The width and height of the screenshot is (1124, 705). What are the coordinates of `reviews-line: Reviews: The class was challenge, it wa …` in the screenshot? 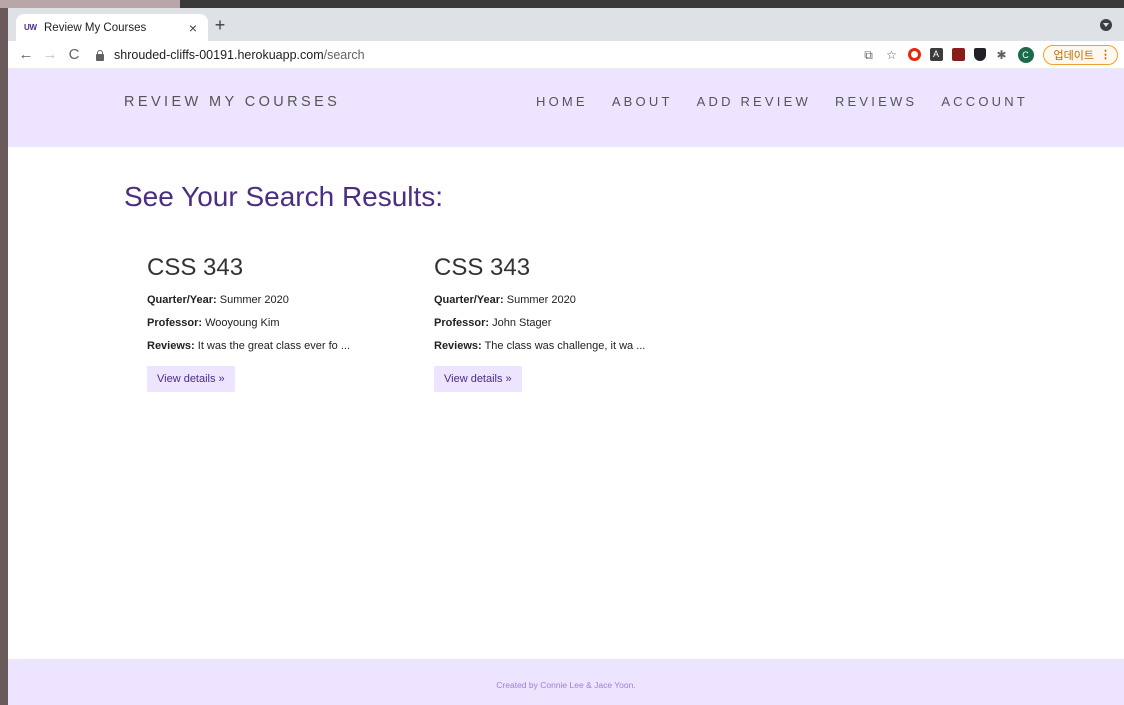 It's located at (540, 346).